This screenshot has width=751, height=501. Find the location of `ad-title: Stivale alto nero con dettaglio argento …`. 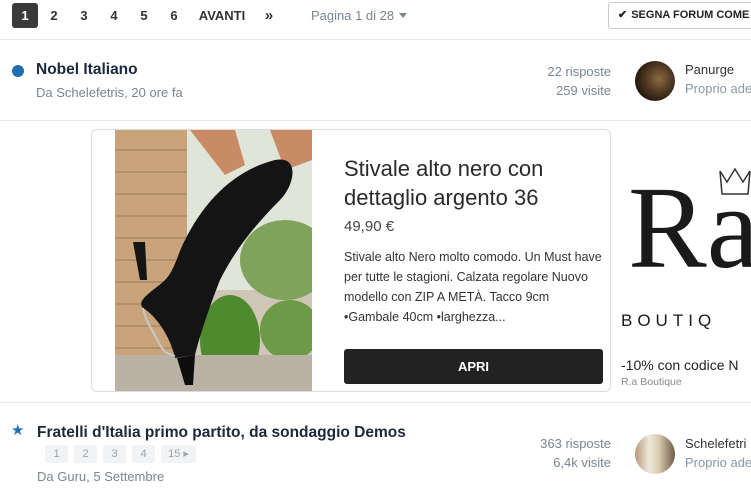

ad-title: Stivale alto nero con dettaglio argento … is located at coordinates (469, 183).